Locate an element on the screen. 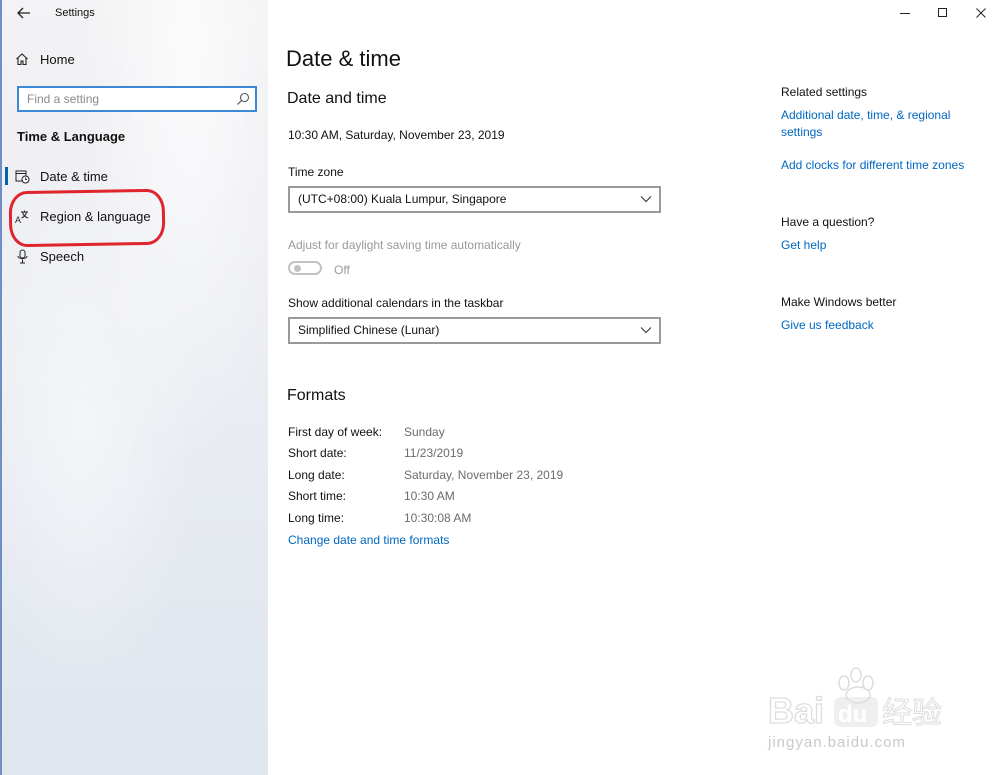  format-value: Sunday is located at coordinates (424, 432).